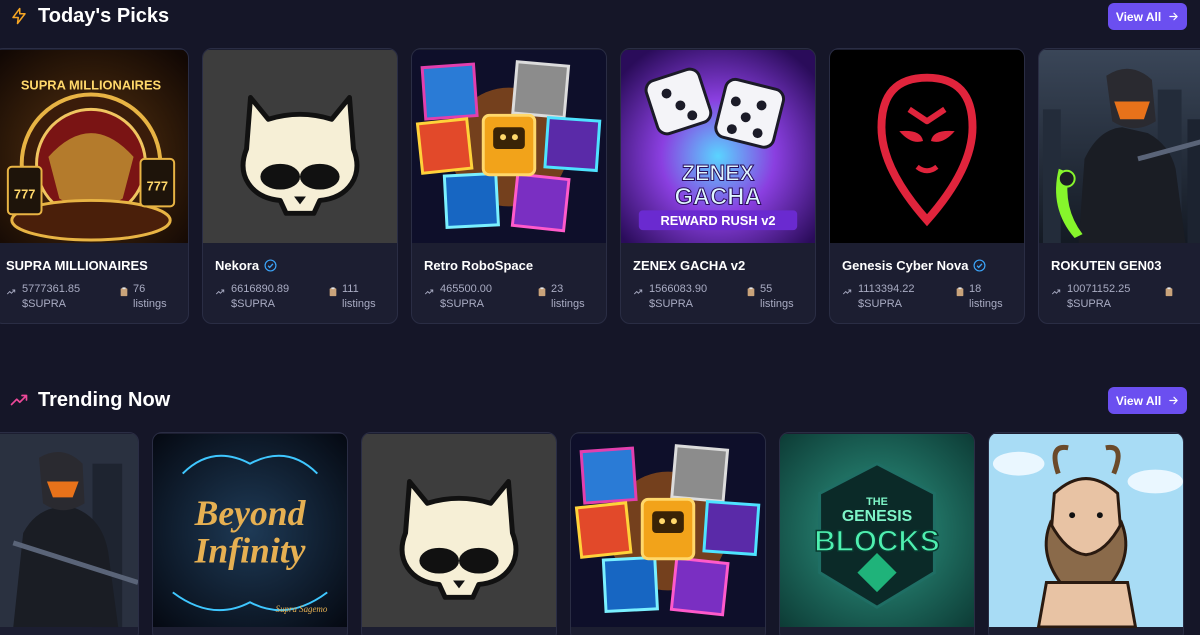 The width and height of the screenshot is (1200, 635). I want to click on collection-stats: 5777361.85 $SUPRA 76 listings, so click(94, 297).